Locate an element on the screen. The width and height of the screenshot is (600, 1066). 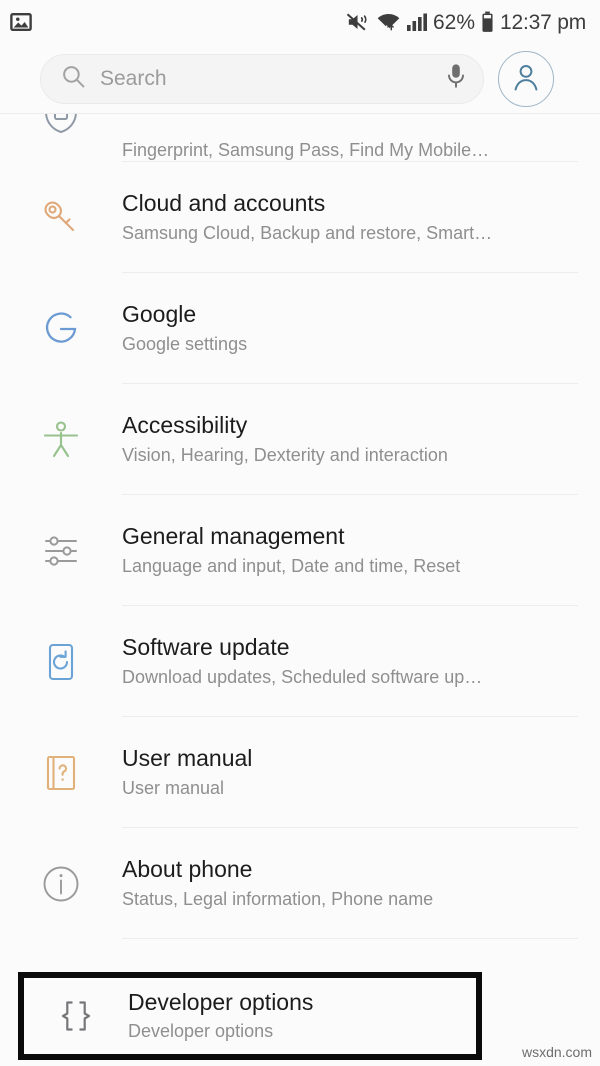
list-item-title: User manual is located at coordinates (187, 758).